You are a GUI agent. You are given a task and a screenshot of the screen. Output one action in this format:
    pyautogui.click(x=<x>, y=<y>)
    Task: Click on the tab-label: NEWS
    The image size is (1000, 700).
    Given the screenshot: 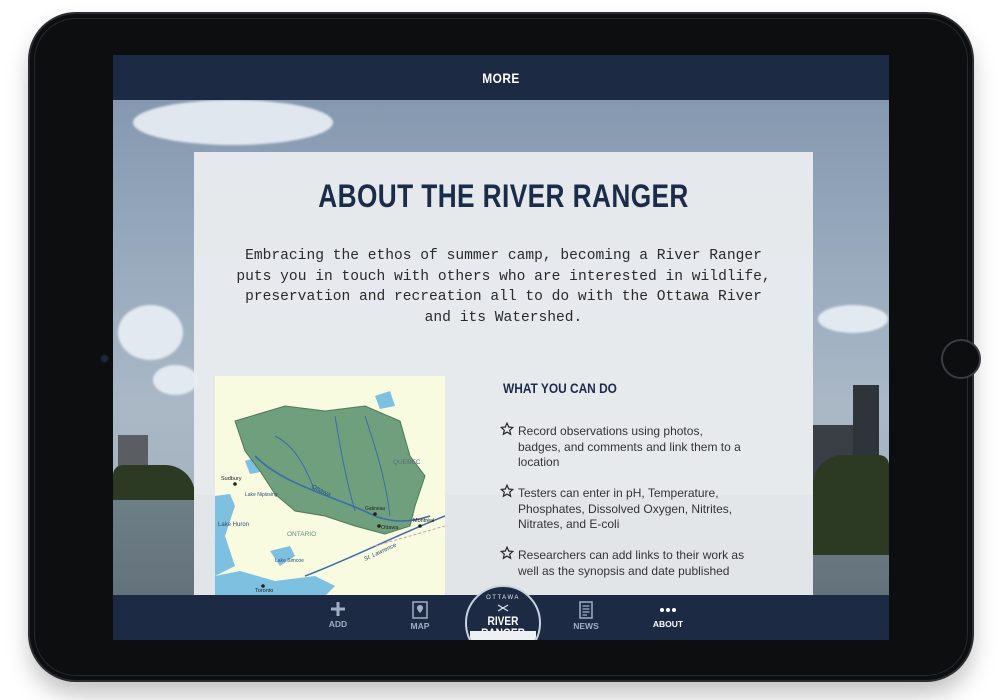 What is the action you would take?
    pyautogui.click(x=586, y=626)
    